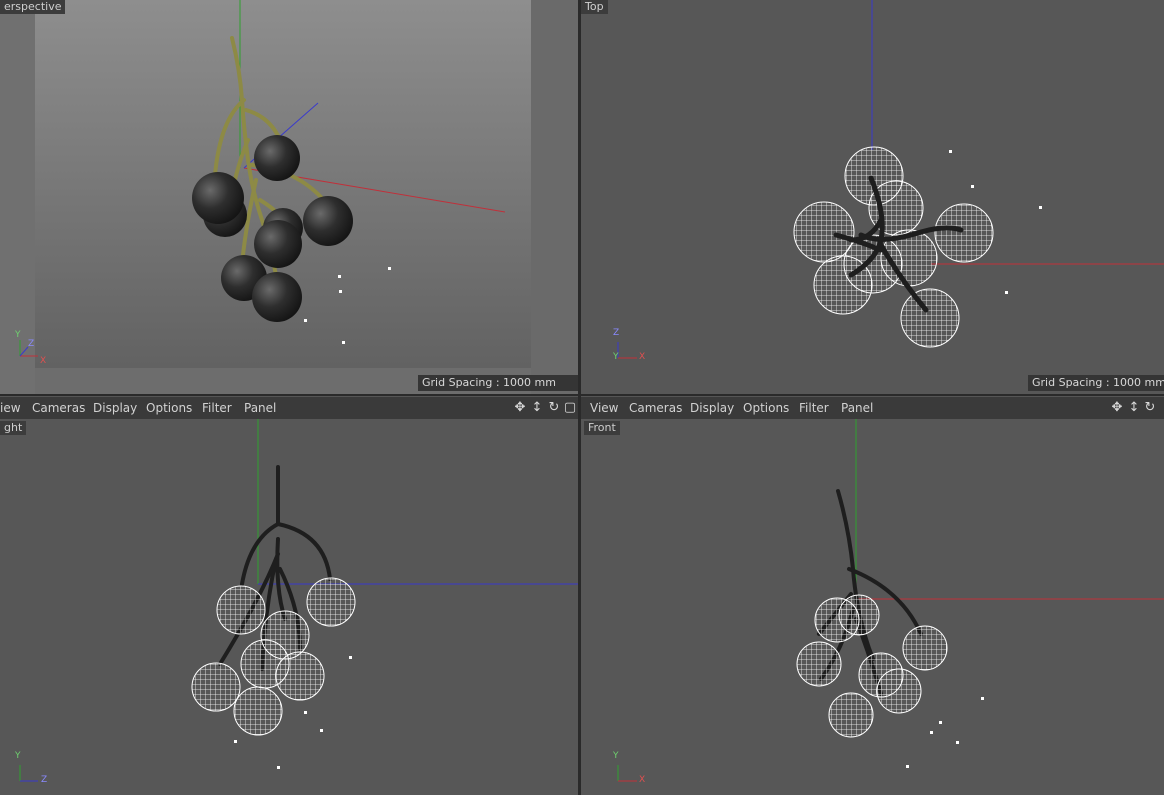 Image resolution: width=1164 pixels, height=795 pixels. I want to click on menu-view: iew, so click(10, 408).